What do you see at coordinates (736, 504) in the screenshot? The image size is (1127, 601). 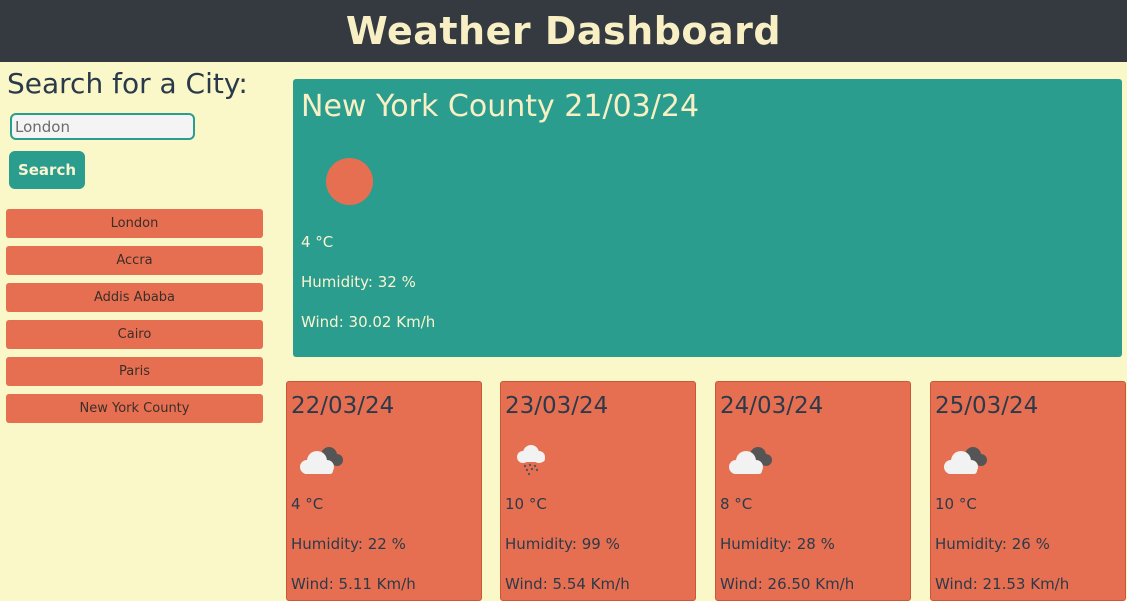 I see `forecast-temperature: 8 °C` at bounding box center [736, 504].